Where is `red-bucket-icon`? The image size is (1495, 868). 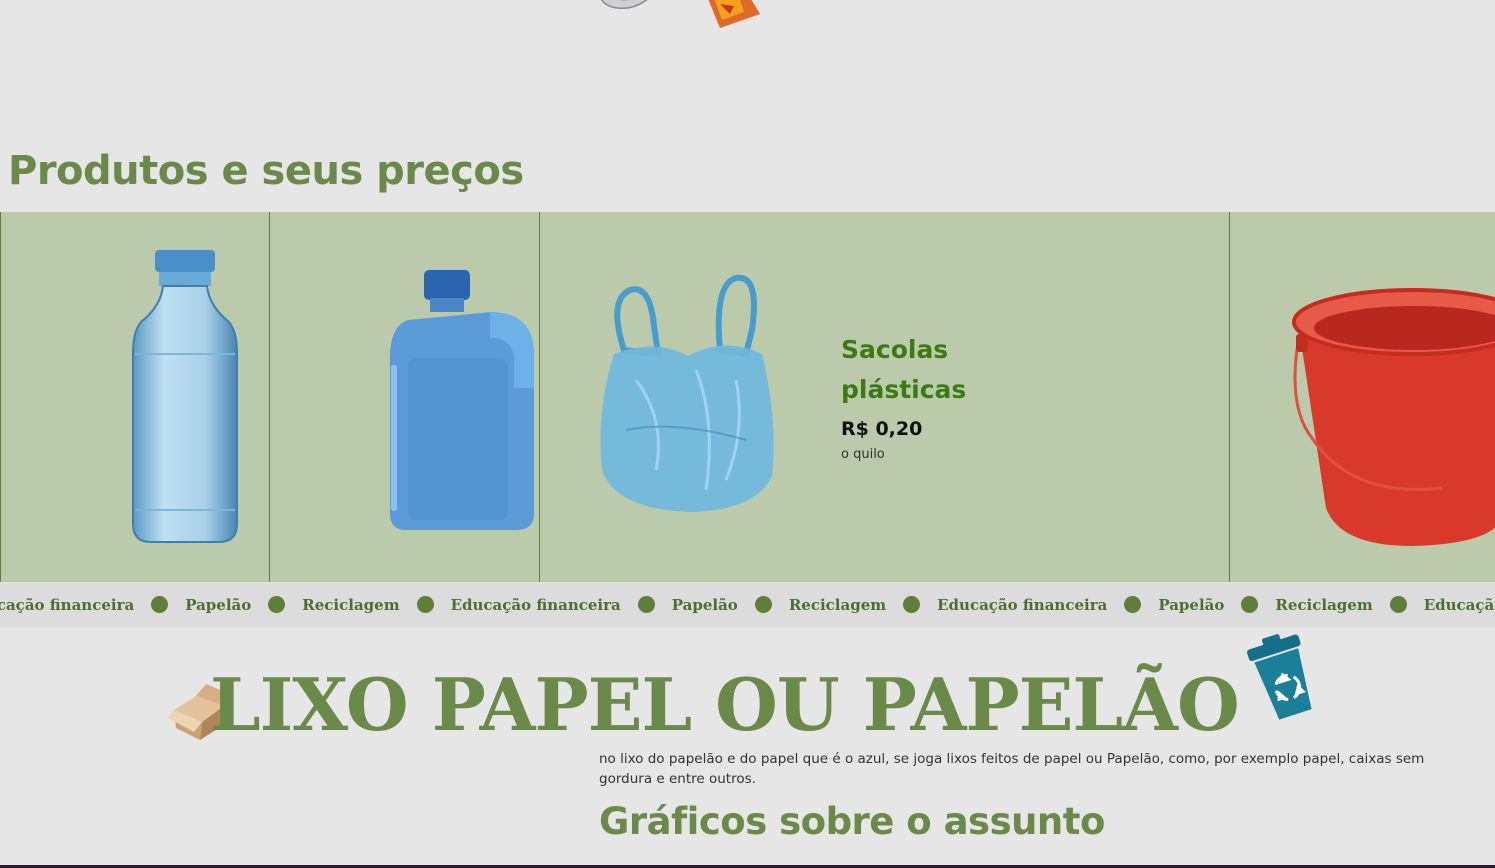
red-bucket-icon is located at coordinates (1393, 417).